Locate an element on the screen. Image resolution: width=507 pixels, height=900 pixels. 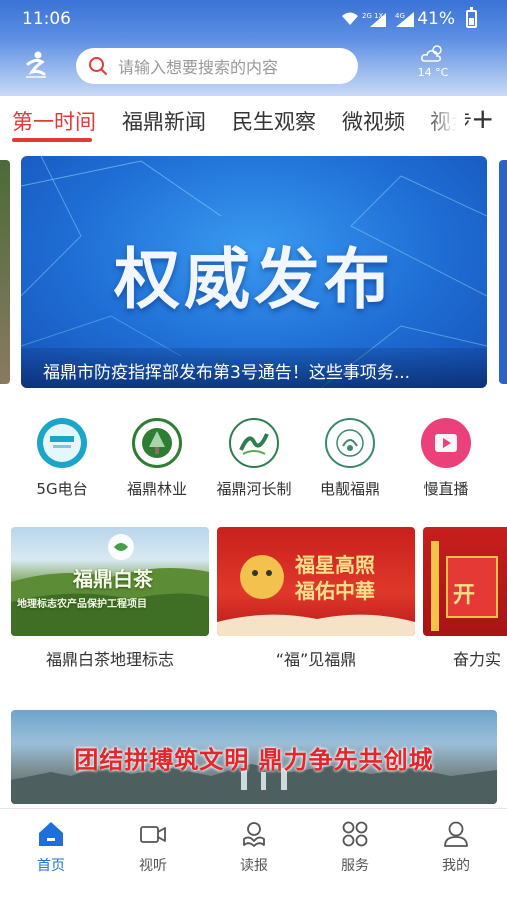
nav-read-paper: 读报 is located at coordinates (254, 847).